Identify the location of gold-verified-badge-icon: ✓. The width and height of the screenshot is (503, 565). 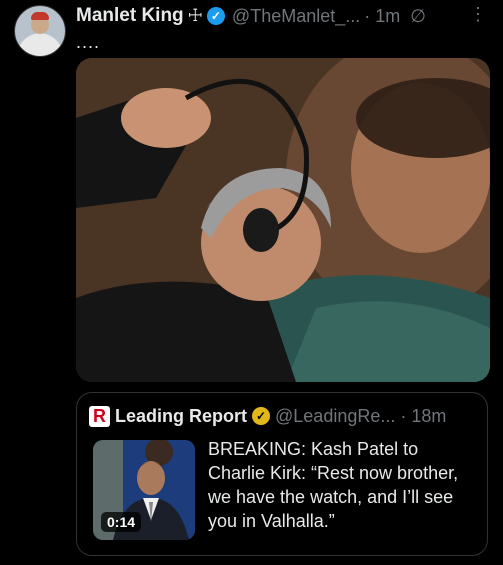
(261, 416).